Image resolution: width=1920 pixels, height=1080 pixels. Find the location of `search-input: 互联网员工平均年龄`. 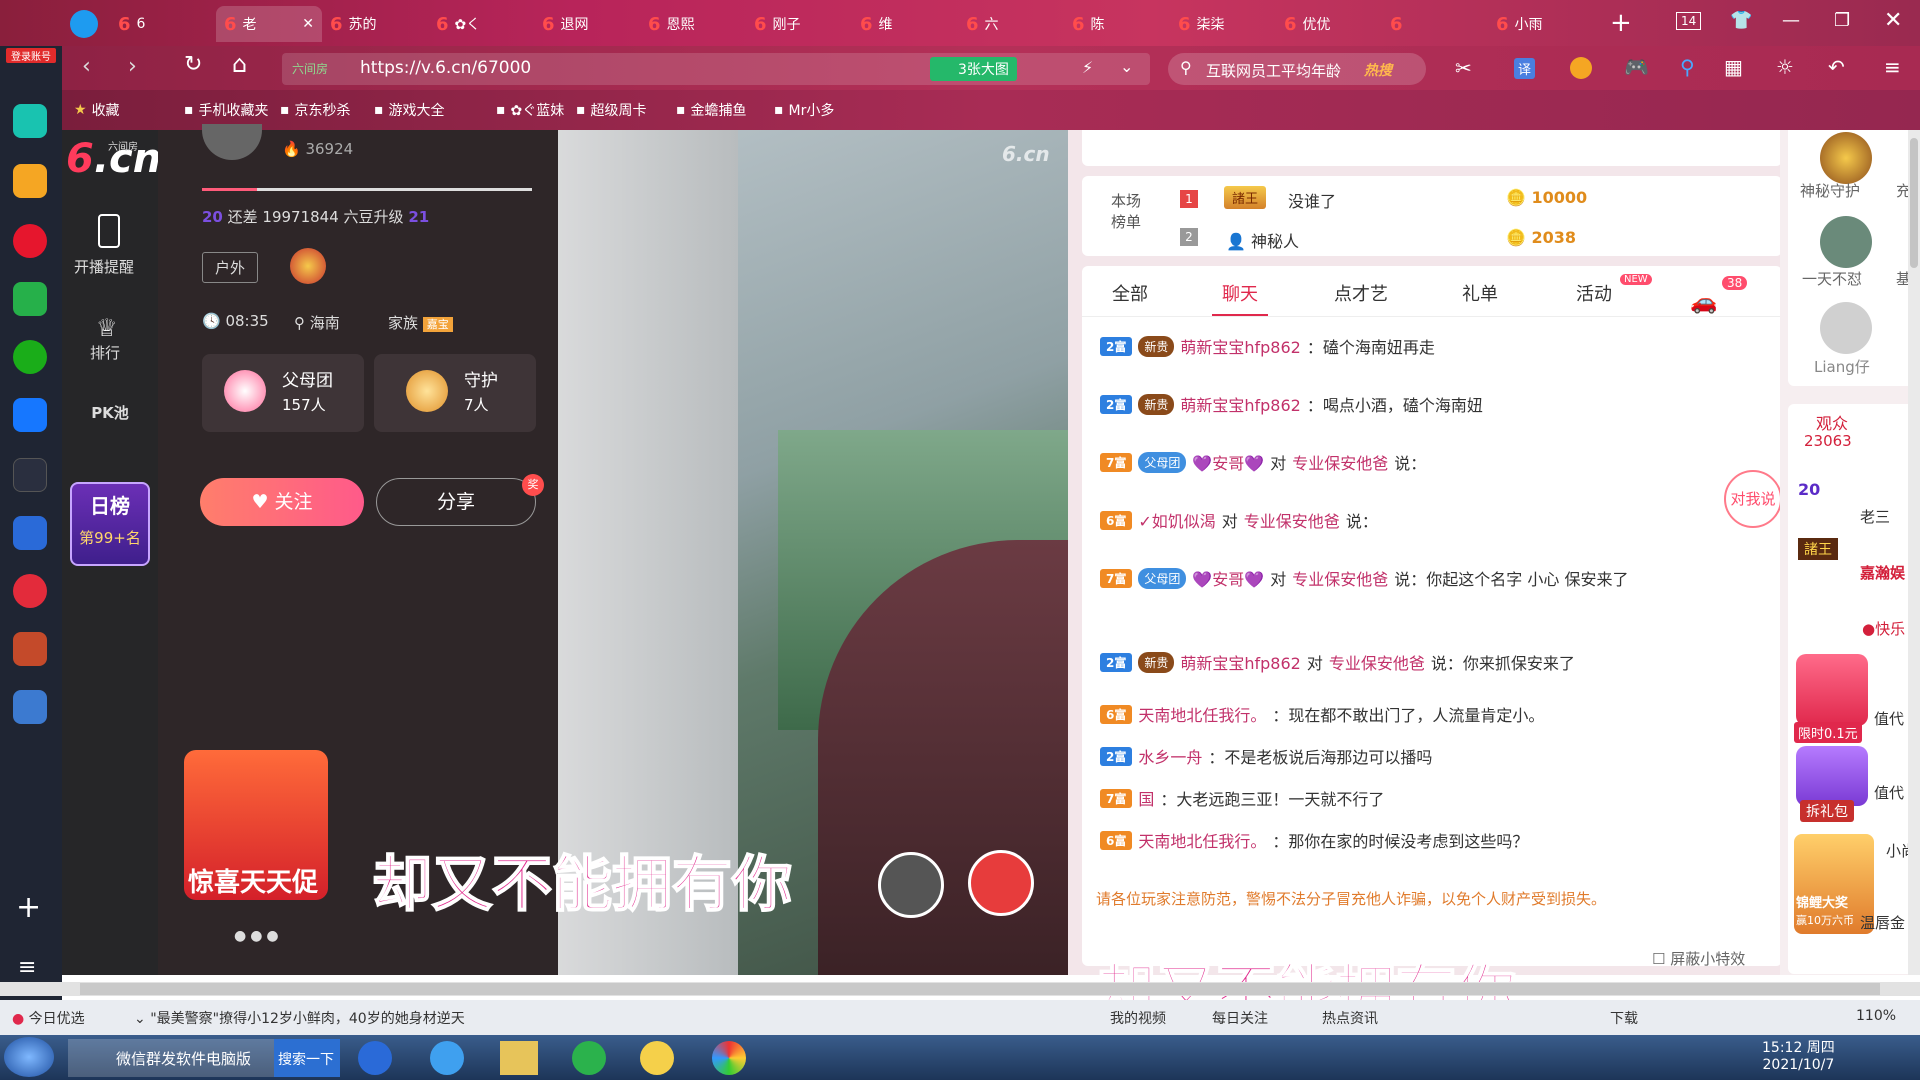

search-input: 互联网员工平均年龄 is located at coordinates (1273, 70).